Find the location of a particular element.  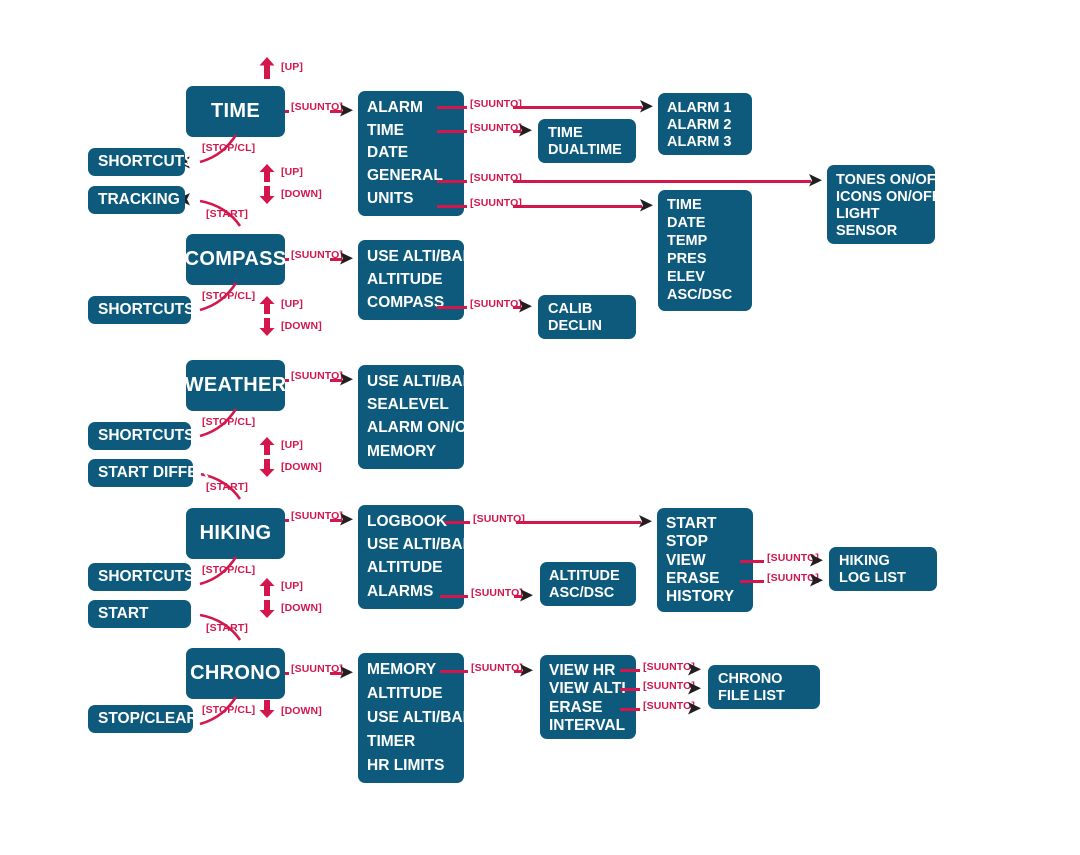

mode-label-time: TIME is located at coordinates (235, 110).